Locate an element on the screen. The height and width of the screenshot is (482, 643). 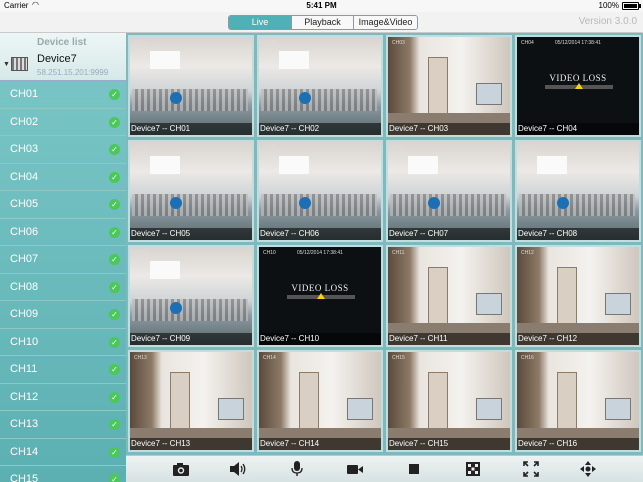
tab-live: Live is located at coordinates (260, 22).